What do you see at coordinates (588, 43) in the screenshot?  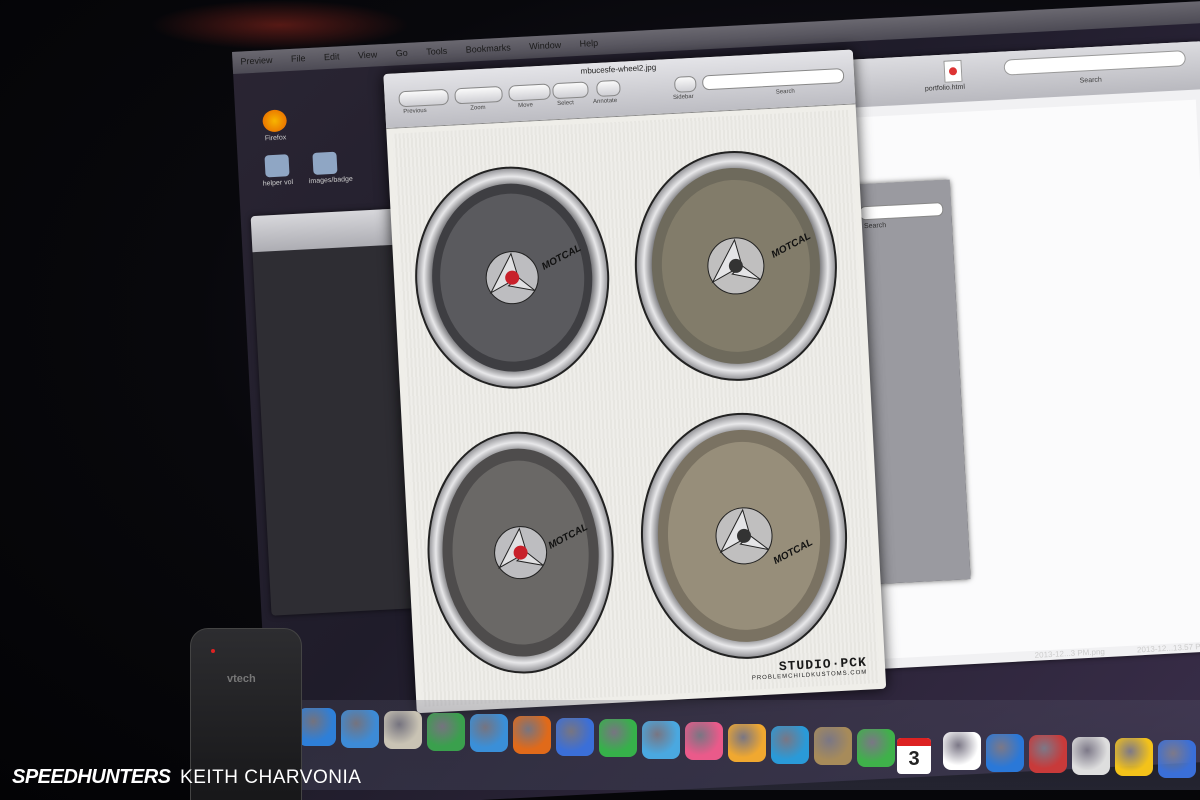 I see `menu-item: Help` at bounding box center [588, 43].